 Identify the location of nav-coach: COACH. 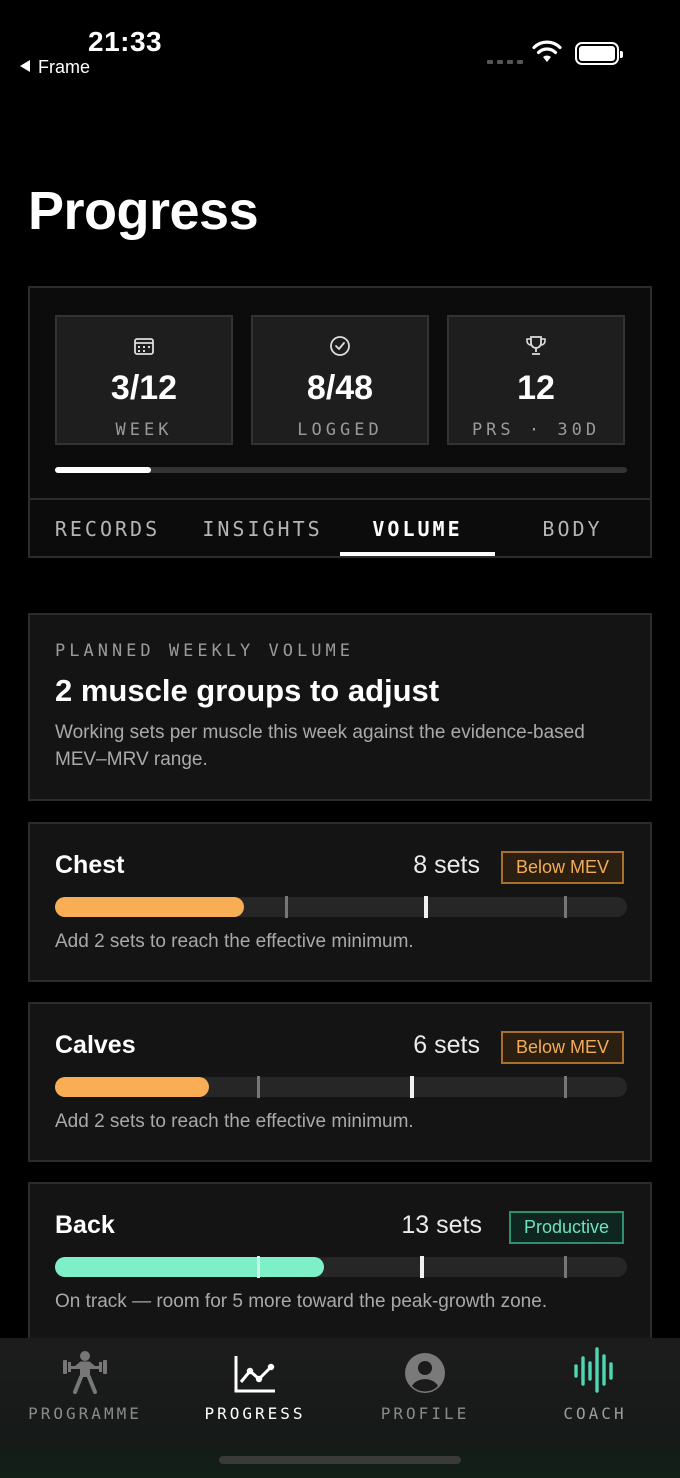
(595, 1388).